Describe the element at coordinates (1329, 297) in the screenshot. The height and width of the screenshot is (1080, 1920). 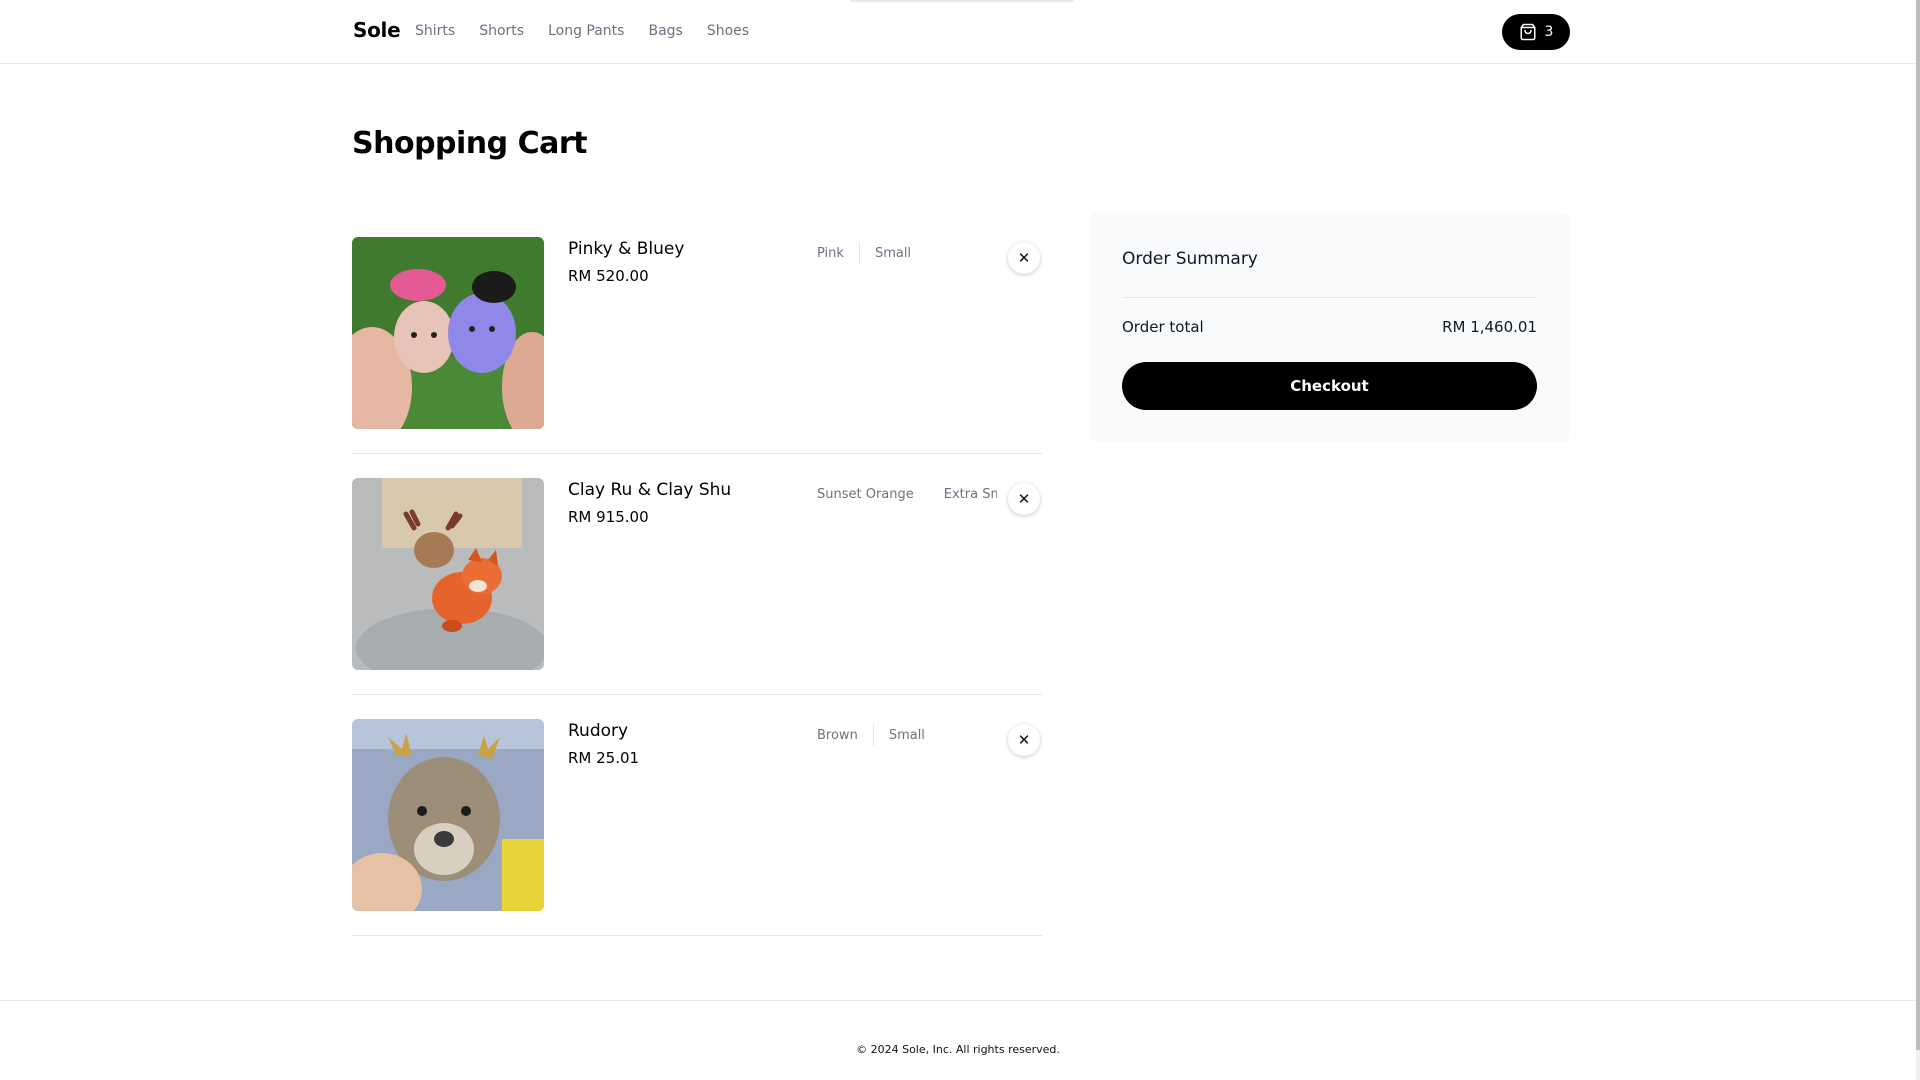
I see `summary-divider` at that location.